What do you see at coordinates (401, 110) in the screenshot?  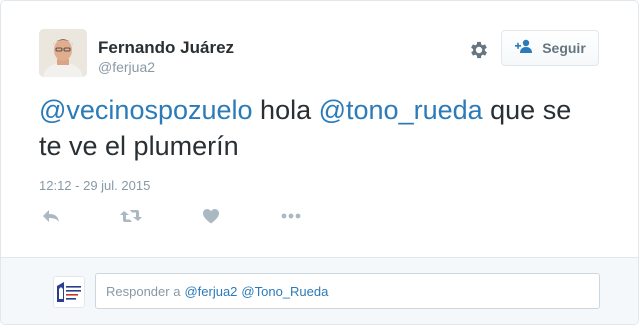 I see `mention-link: @tono_rueda` at bounding box center [401, 110].